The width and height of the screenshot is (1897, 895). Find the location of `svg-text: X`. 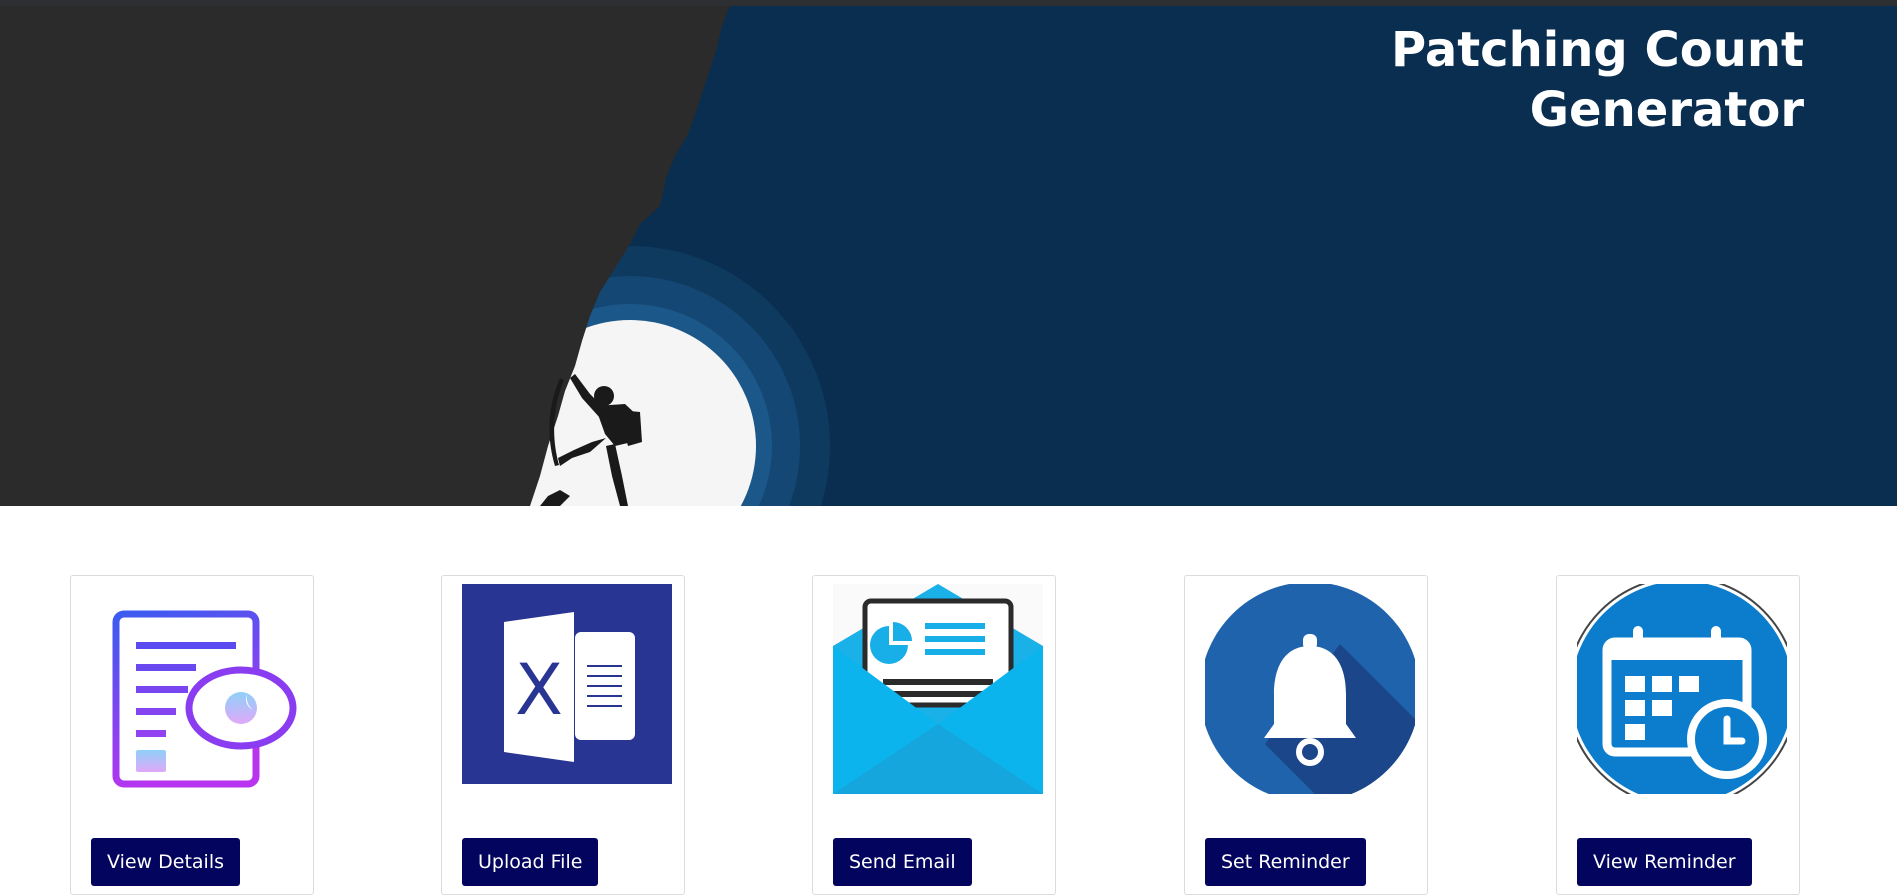

svg-text: X is located at coordinates (539, 690).